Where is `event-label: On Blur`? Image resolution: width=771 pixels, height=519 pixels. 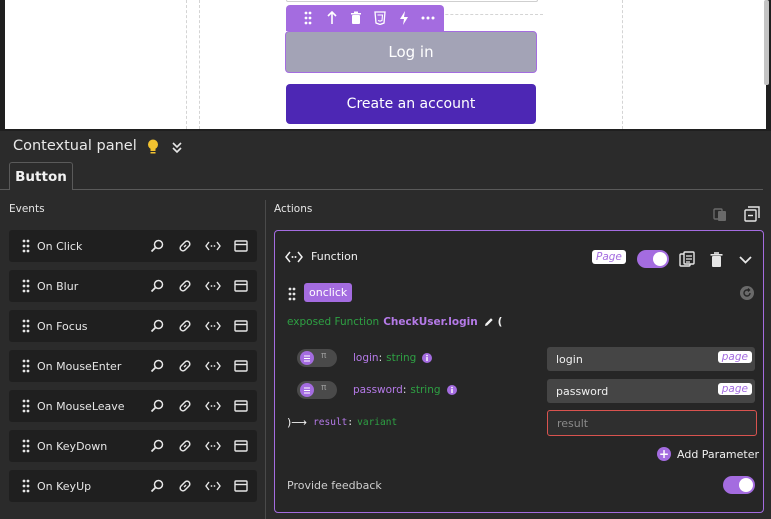 event-label: On Blur is located at coordinates (58, 286).